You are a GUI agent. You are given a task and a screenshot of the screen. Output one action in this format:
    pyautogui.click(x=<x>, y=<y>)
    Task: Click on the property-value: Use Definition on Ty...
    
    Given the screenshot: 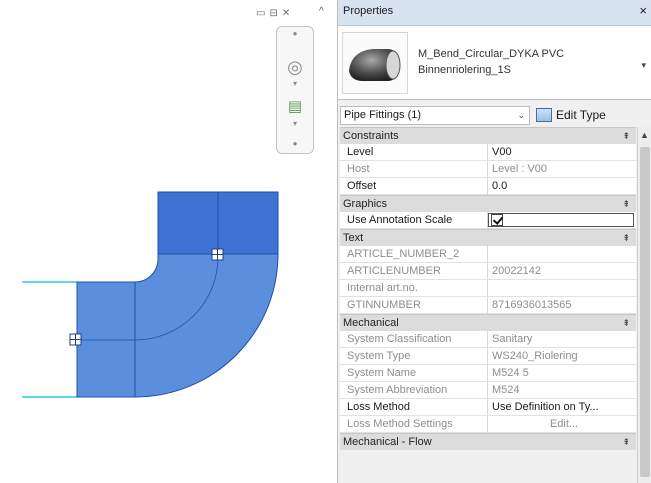 What is the action you would take?
    pyautogui.click(x=562, y=407)
    